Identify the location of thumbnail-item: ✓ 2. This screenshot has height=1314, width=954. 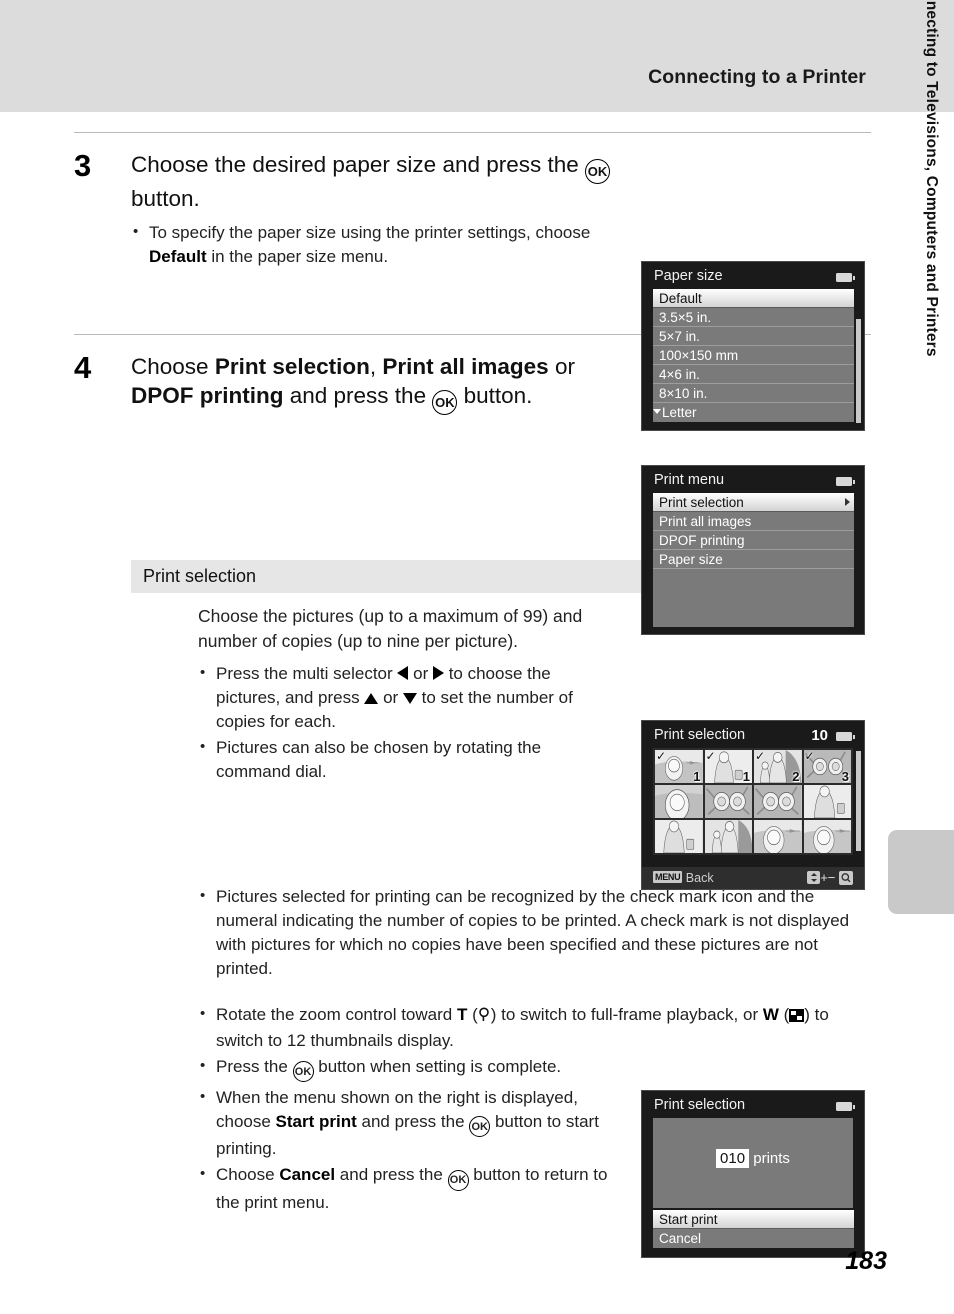
(778, 766).